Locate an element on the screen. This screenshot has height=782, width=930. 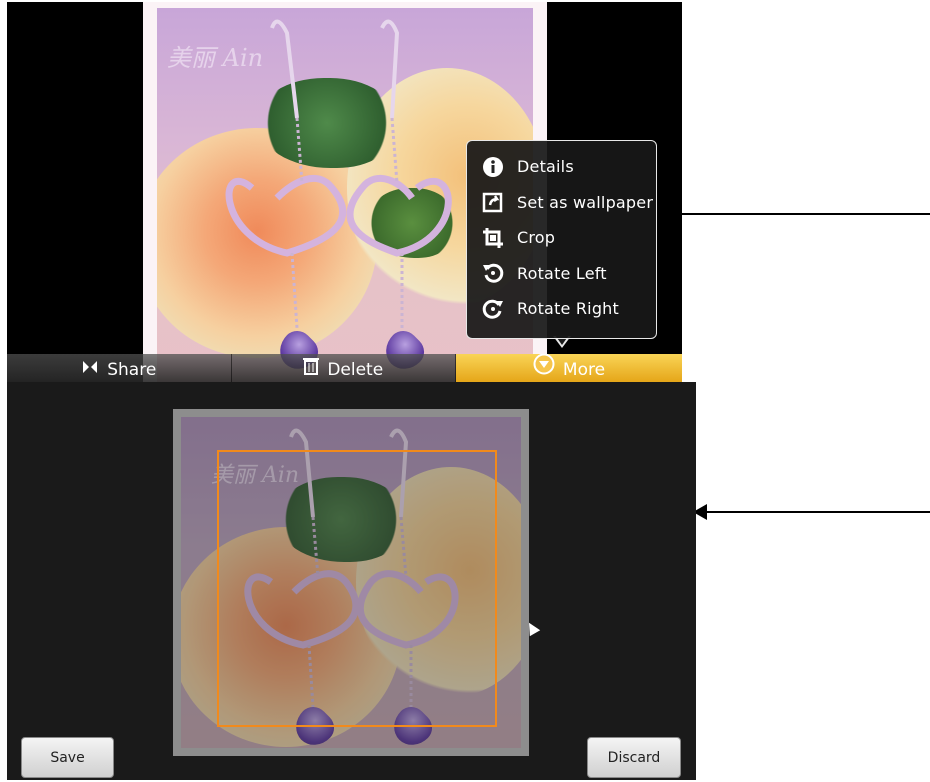
menu-item-rotate-right: Rotate Right is located at coordinates (561, 309).